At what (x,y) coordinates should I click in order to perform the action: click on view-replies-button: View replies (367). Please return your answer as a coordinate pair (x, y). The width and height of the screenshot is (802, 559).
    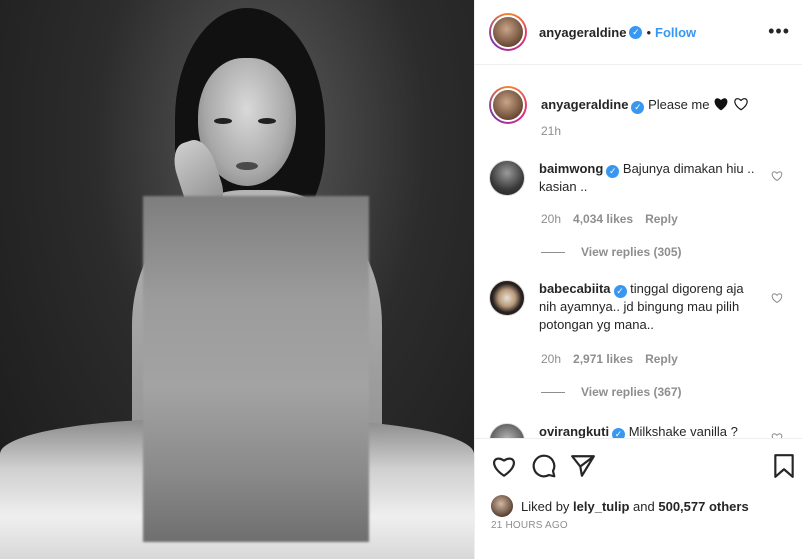
    Looking at the image, I should click on (611, 392).